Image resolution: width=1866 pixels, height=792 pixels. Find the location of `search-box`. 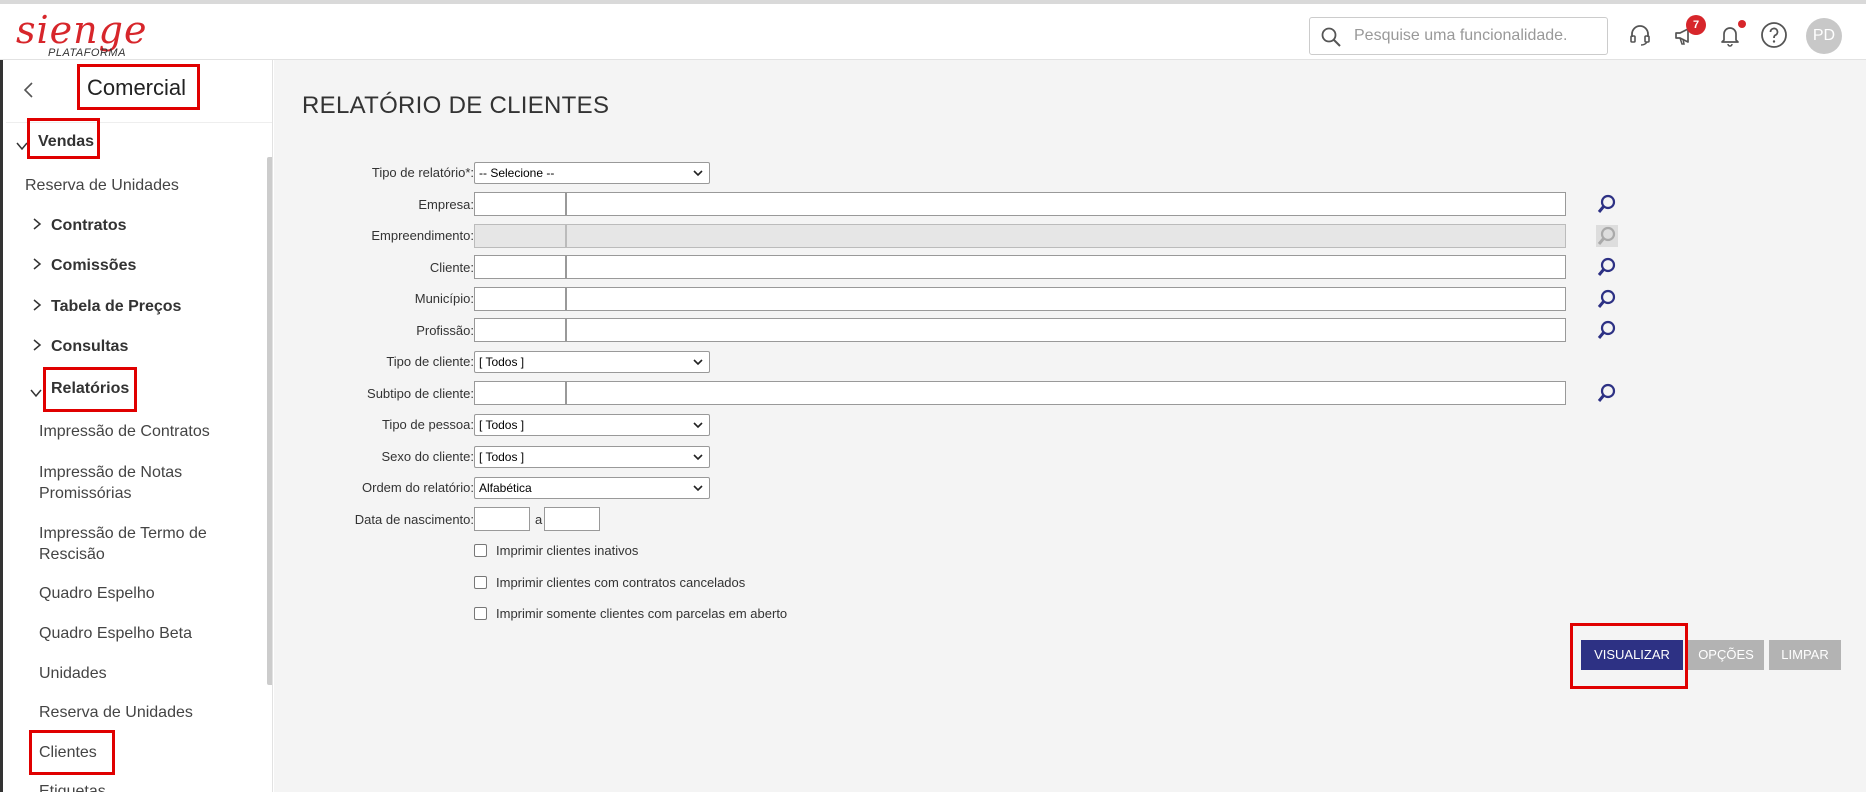

search-box is located at coordinates (1458, 36).